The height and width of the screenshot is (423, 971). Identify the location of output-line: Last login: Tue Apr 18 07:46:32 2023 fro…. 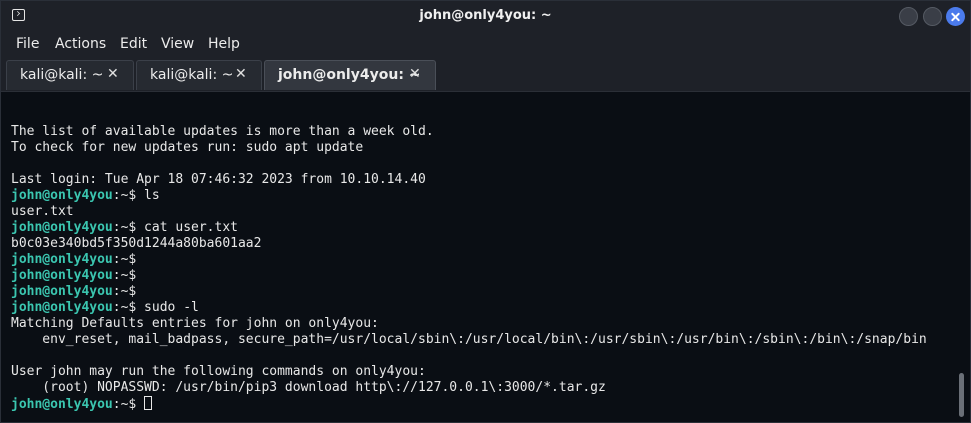
(218, 179).